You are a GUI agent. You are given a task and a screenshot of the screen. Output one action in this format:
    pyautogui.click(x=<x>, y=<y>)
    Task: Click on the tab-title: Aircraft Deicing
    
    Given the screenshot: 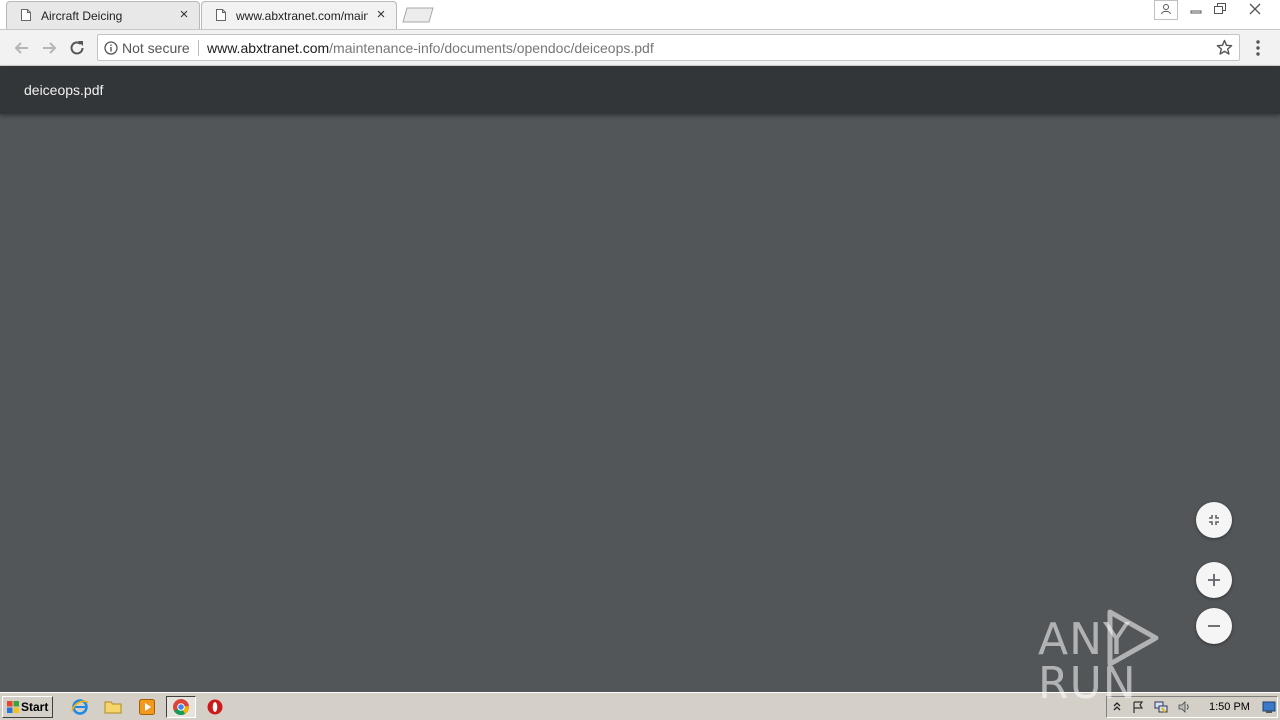 What is the action you would take?
    pyautogui.click(x=82, y=16)
    